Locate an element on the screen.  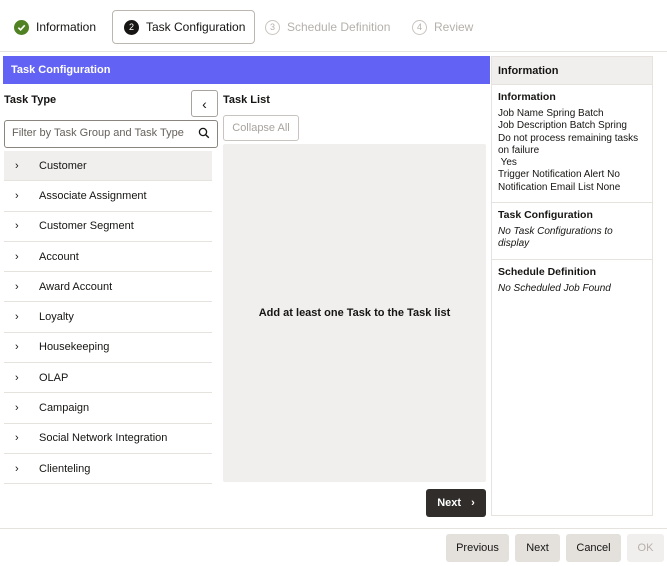
train-step-information: Information is located at coordinates (55, 27).